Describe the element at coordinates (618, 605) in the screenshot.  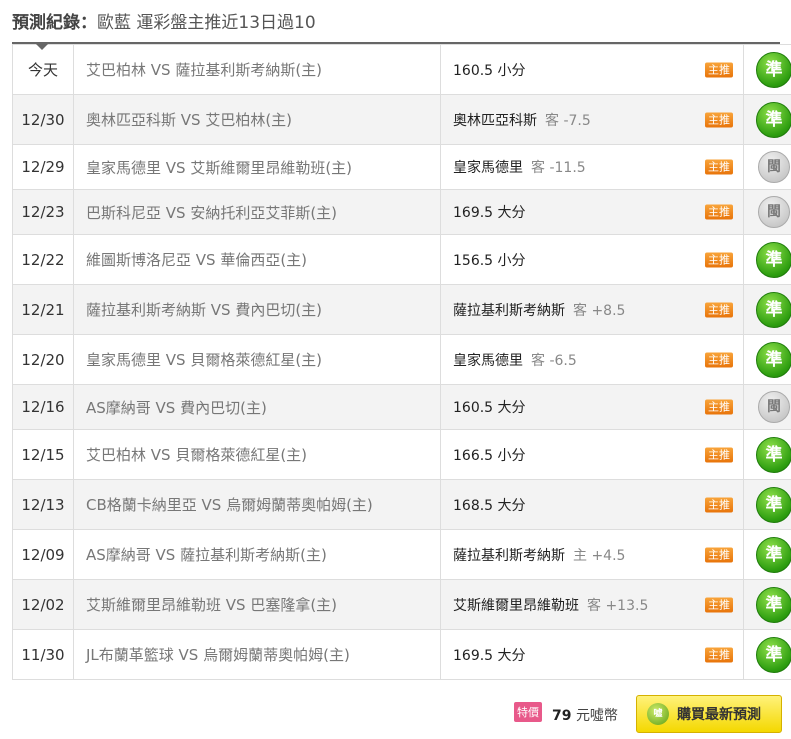
I see `prediction-line: 客 +13.5` at that location.